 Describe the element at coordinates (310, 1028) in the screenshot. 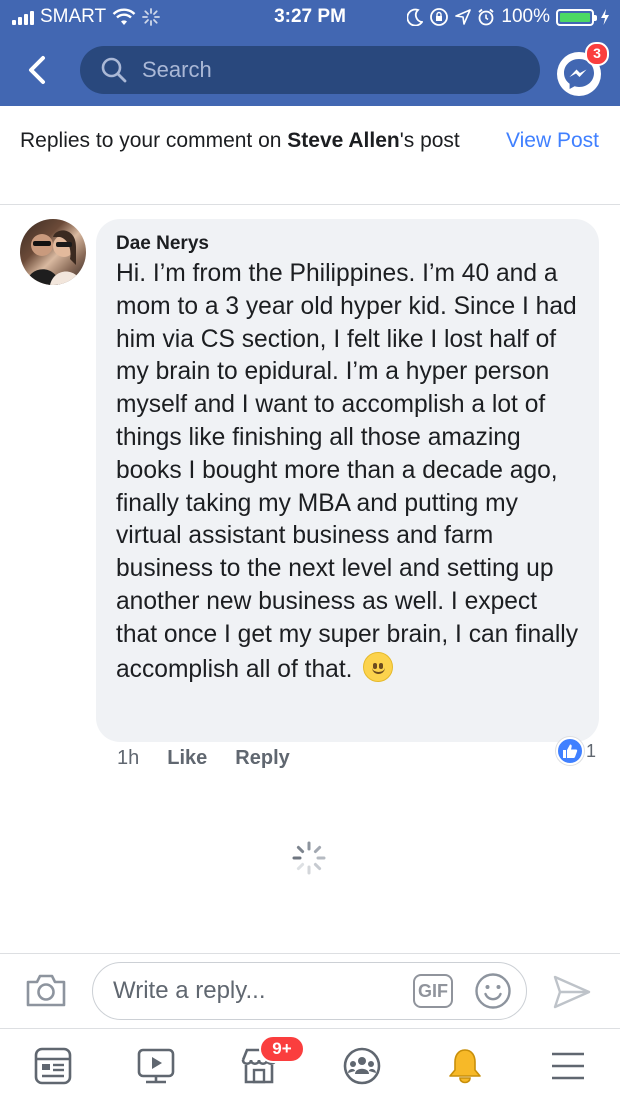

I see `tab-bar-divider` at that location.